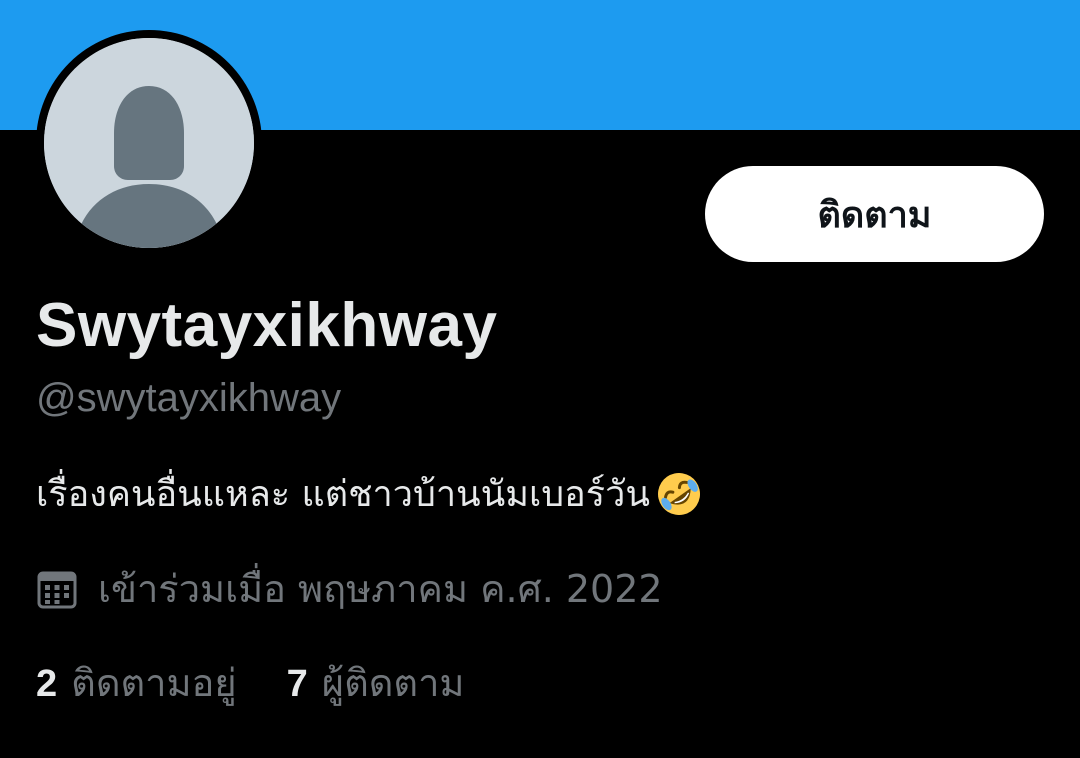 The image size is (1080, 758). I want to click on profile-bio: เรื่องคนอื่นแหละ แต่ชาวบ้านนัมเบอร์วัน, so click(370, 493).